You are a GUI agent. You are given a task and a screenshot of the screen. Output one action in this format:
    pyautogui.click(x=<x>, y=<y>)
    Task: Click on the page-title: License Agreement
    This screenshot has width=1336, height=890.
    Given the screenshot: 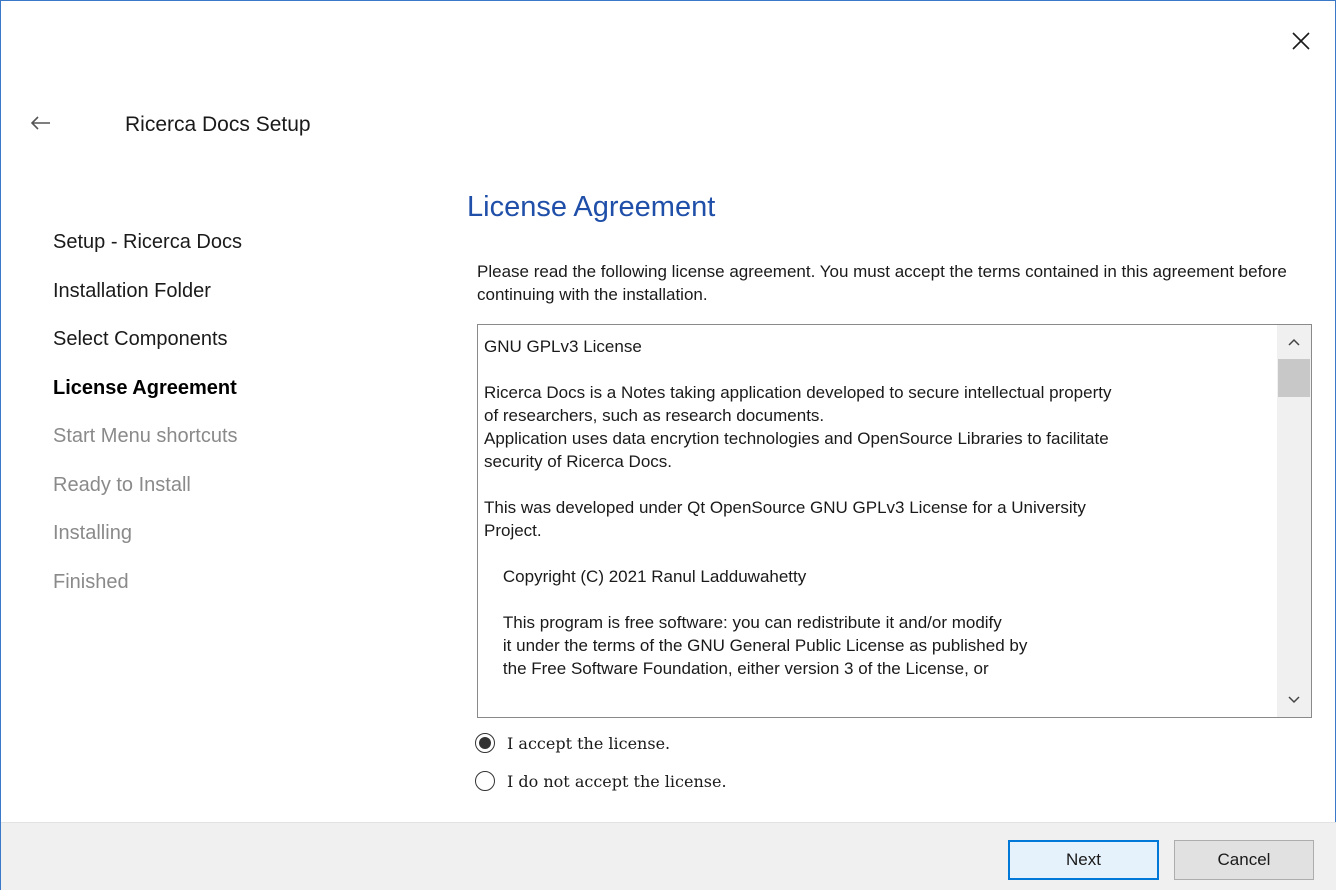 What is the action you would take?
    pyautogui.click(x=591, y=207)
    